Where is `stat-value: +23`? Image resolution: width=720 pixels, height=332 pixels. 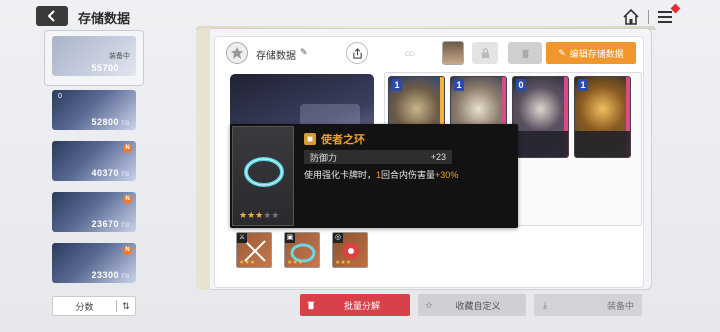 stat-value: +23 is located at coordinates (438, 157).